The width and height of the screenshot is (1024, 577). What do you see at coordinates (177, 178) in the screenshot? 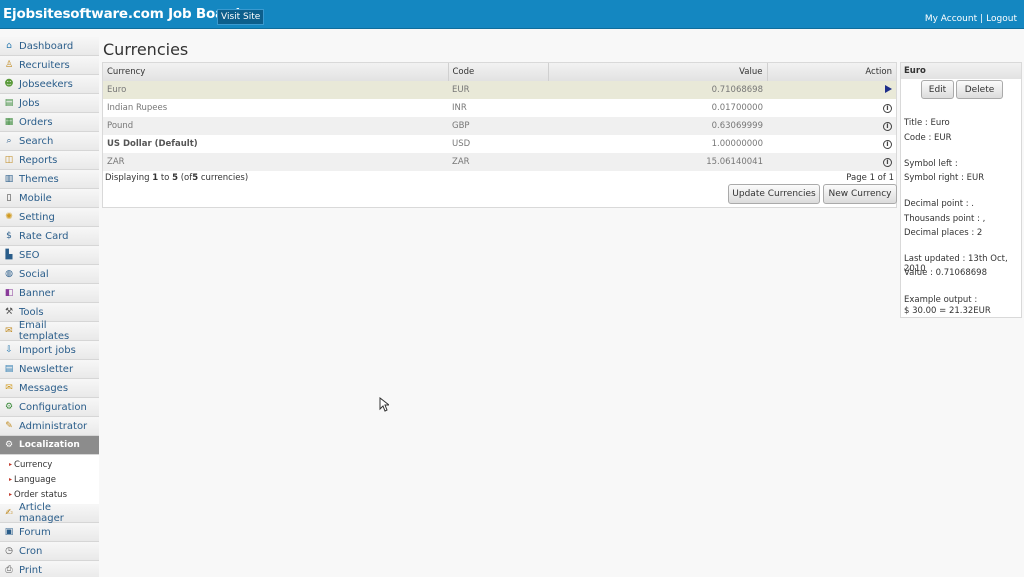
I see `displaying-info: Displaying 1 to 5 (of5 currencies)` at bounding box center [177, 178].